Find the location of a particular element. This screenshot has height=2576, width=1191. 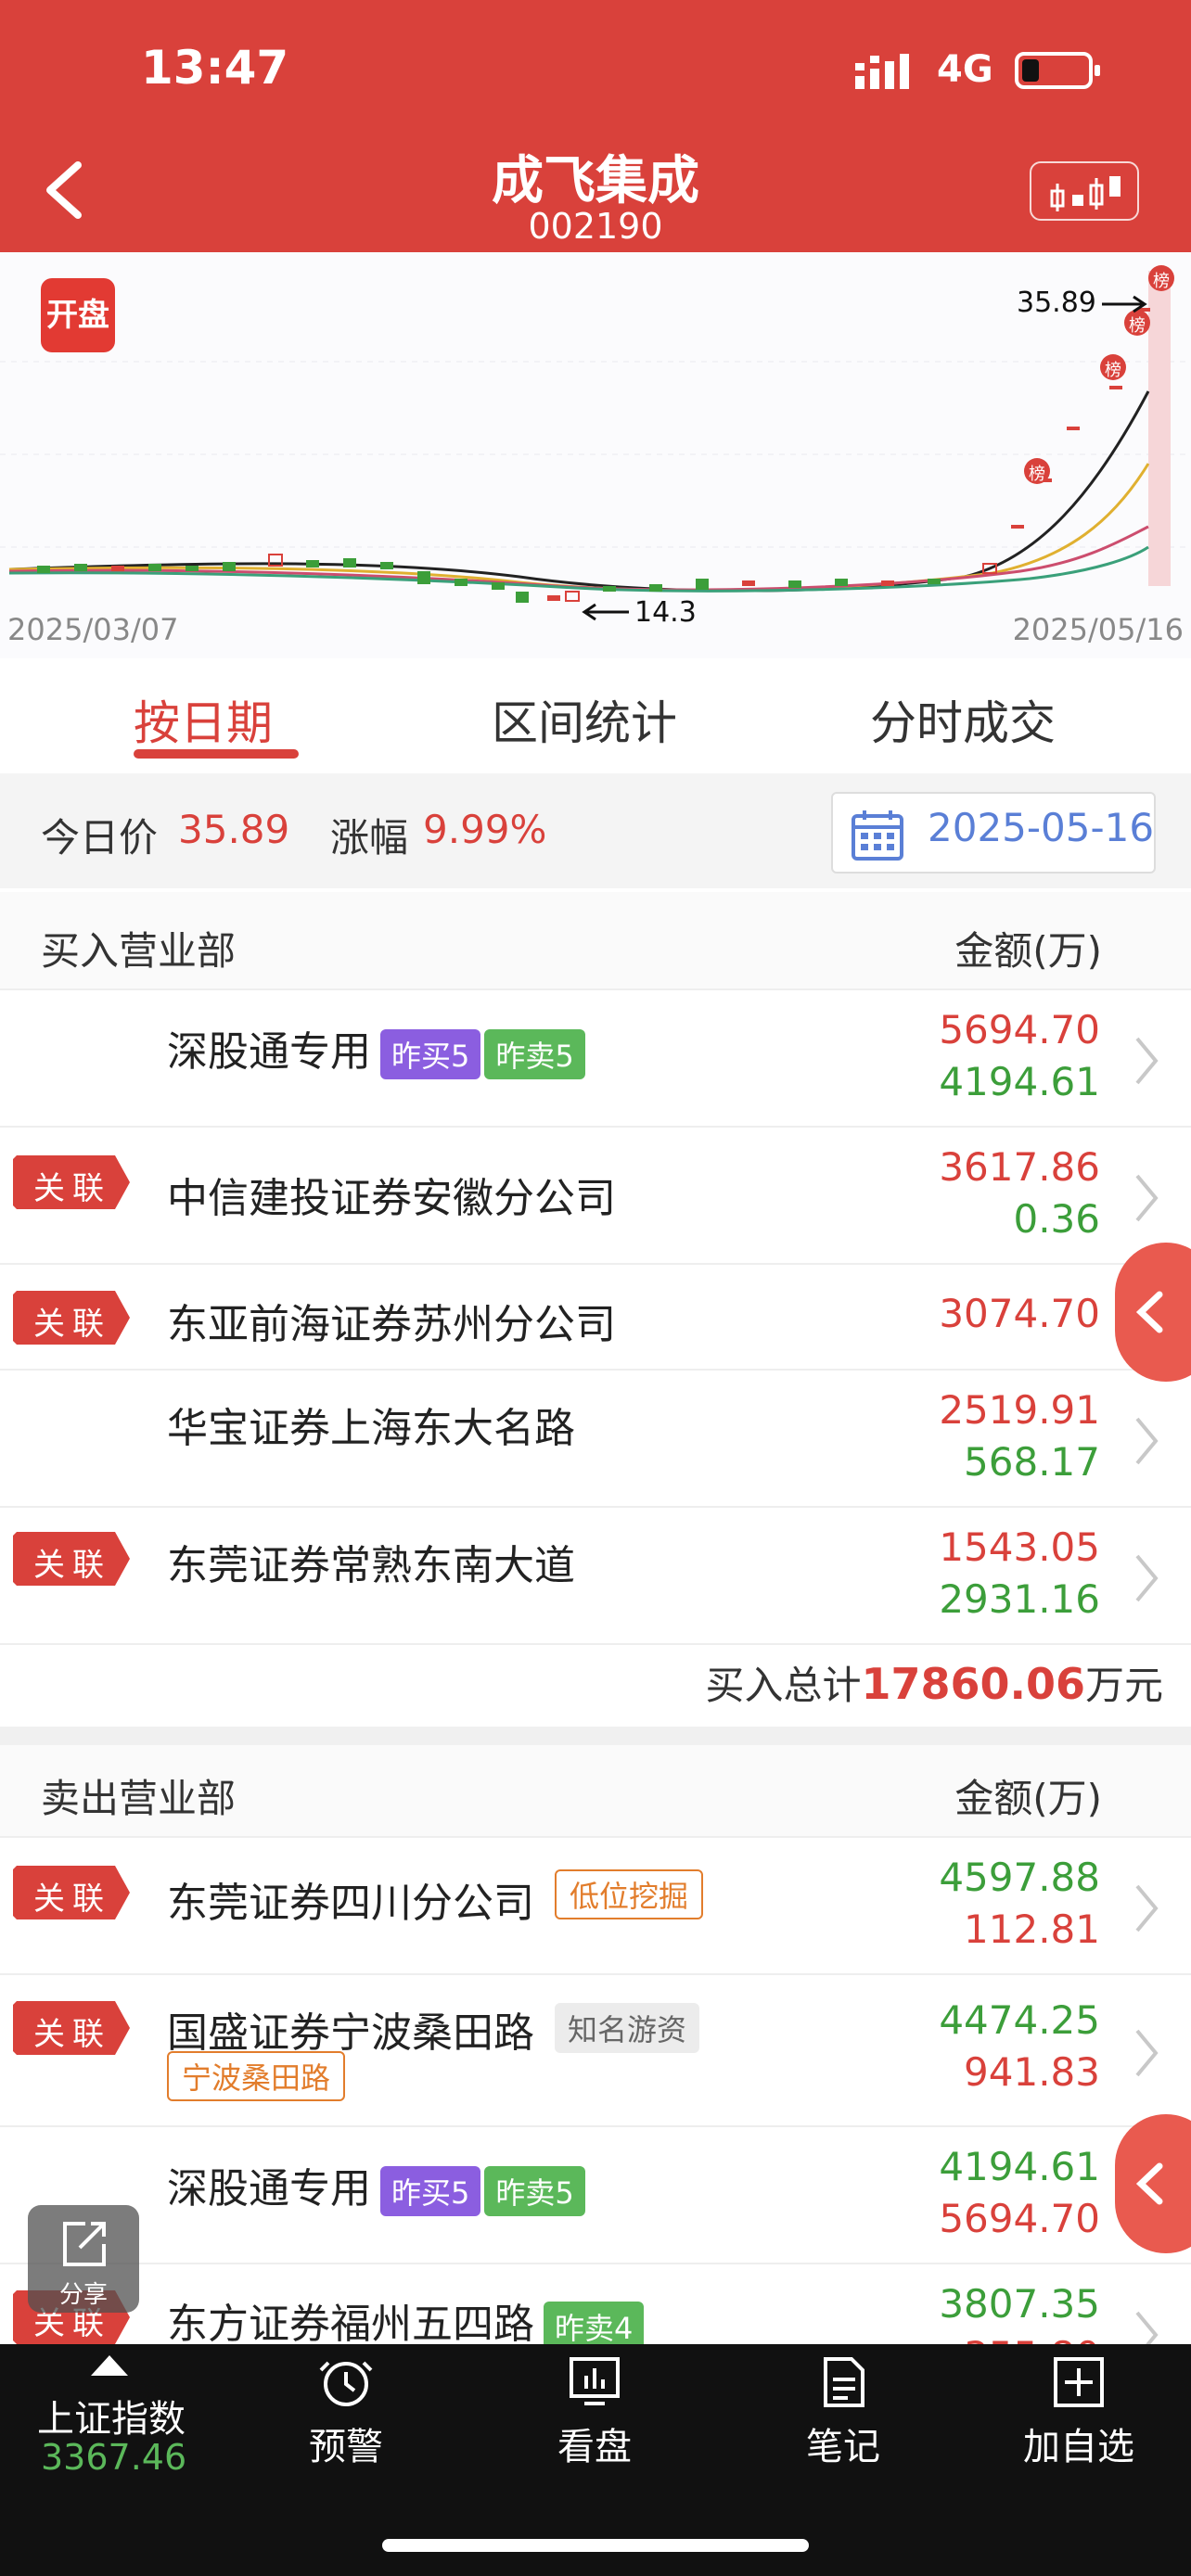

candles is located at coordinates (593, 455).